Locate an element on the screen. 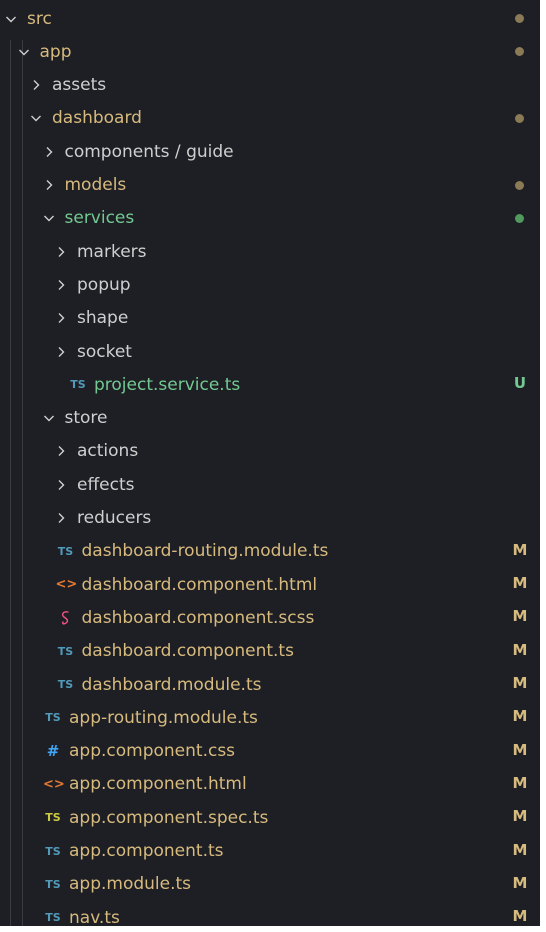 The height and width of the screenshot is (932, 546). tree-item-label: effects is located at coordinates (106, 484).